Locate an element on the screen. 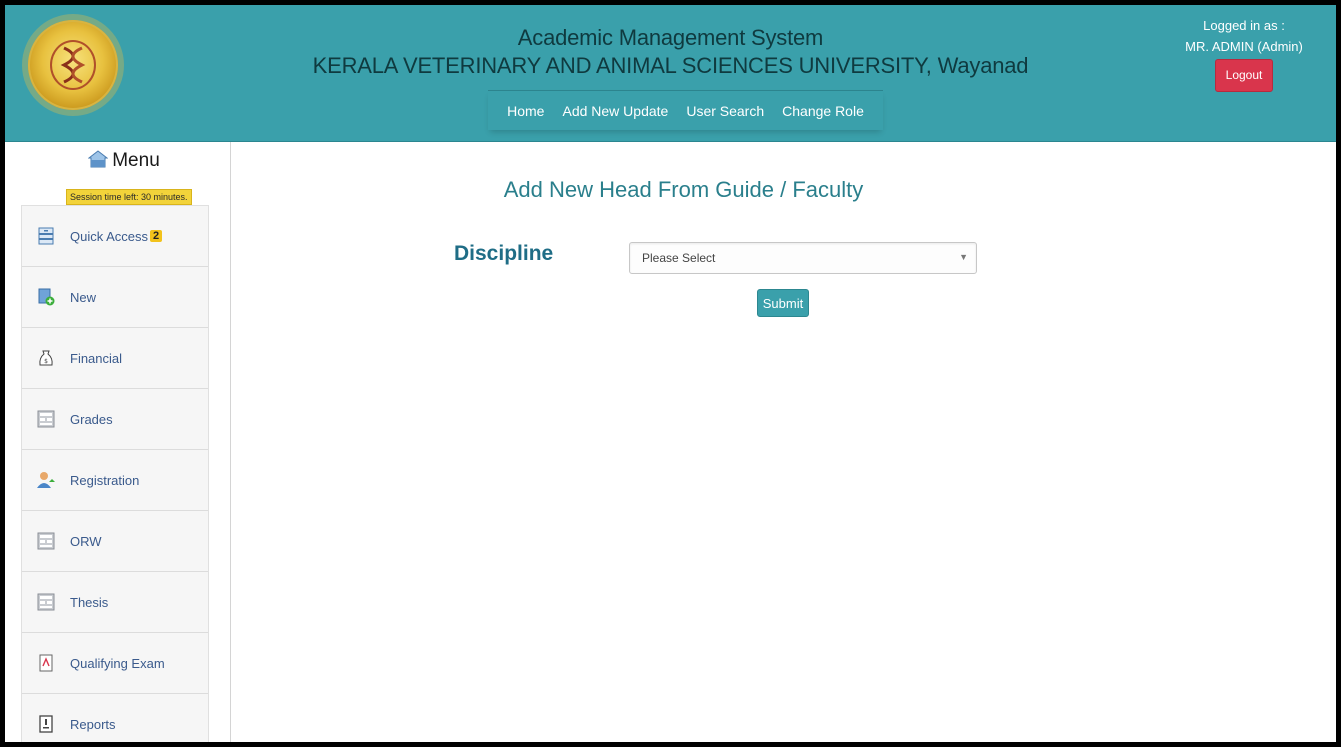  sidebar-item-registration: Registration is located at coordinates (115, 480).